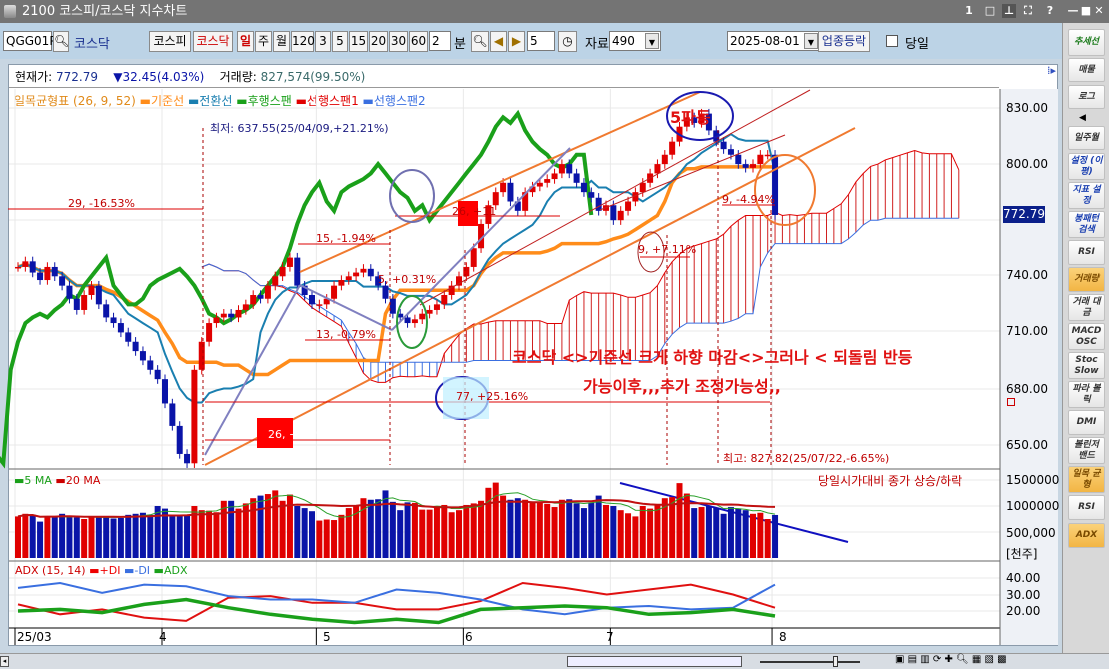 This screenshot has height=669, width=1109. Describe the element at coordinates (1086, 252) in the screenshot. I see `sidebar-rsi: RSI` at that location.